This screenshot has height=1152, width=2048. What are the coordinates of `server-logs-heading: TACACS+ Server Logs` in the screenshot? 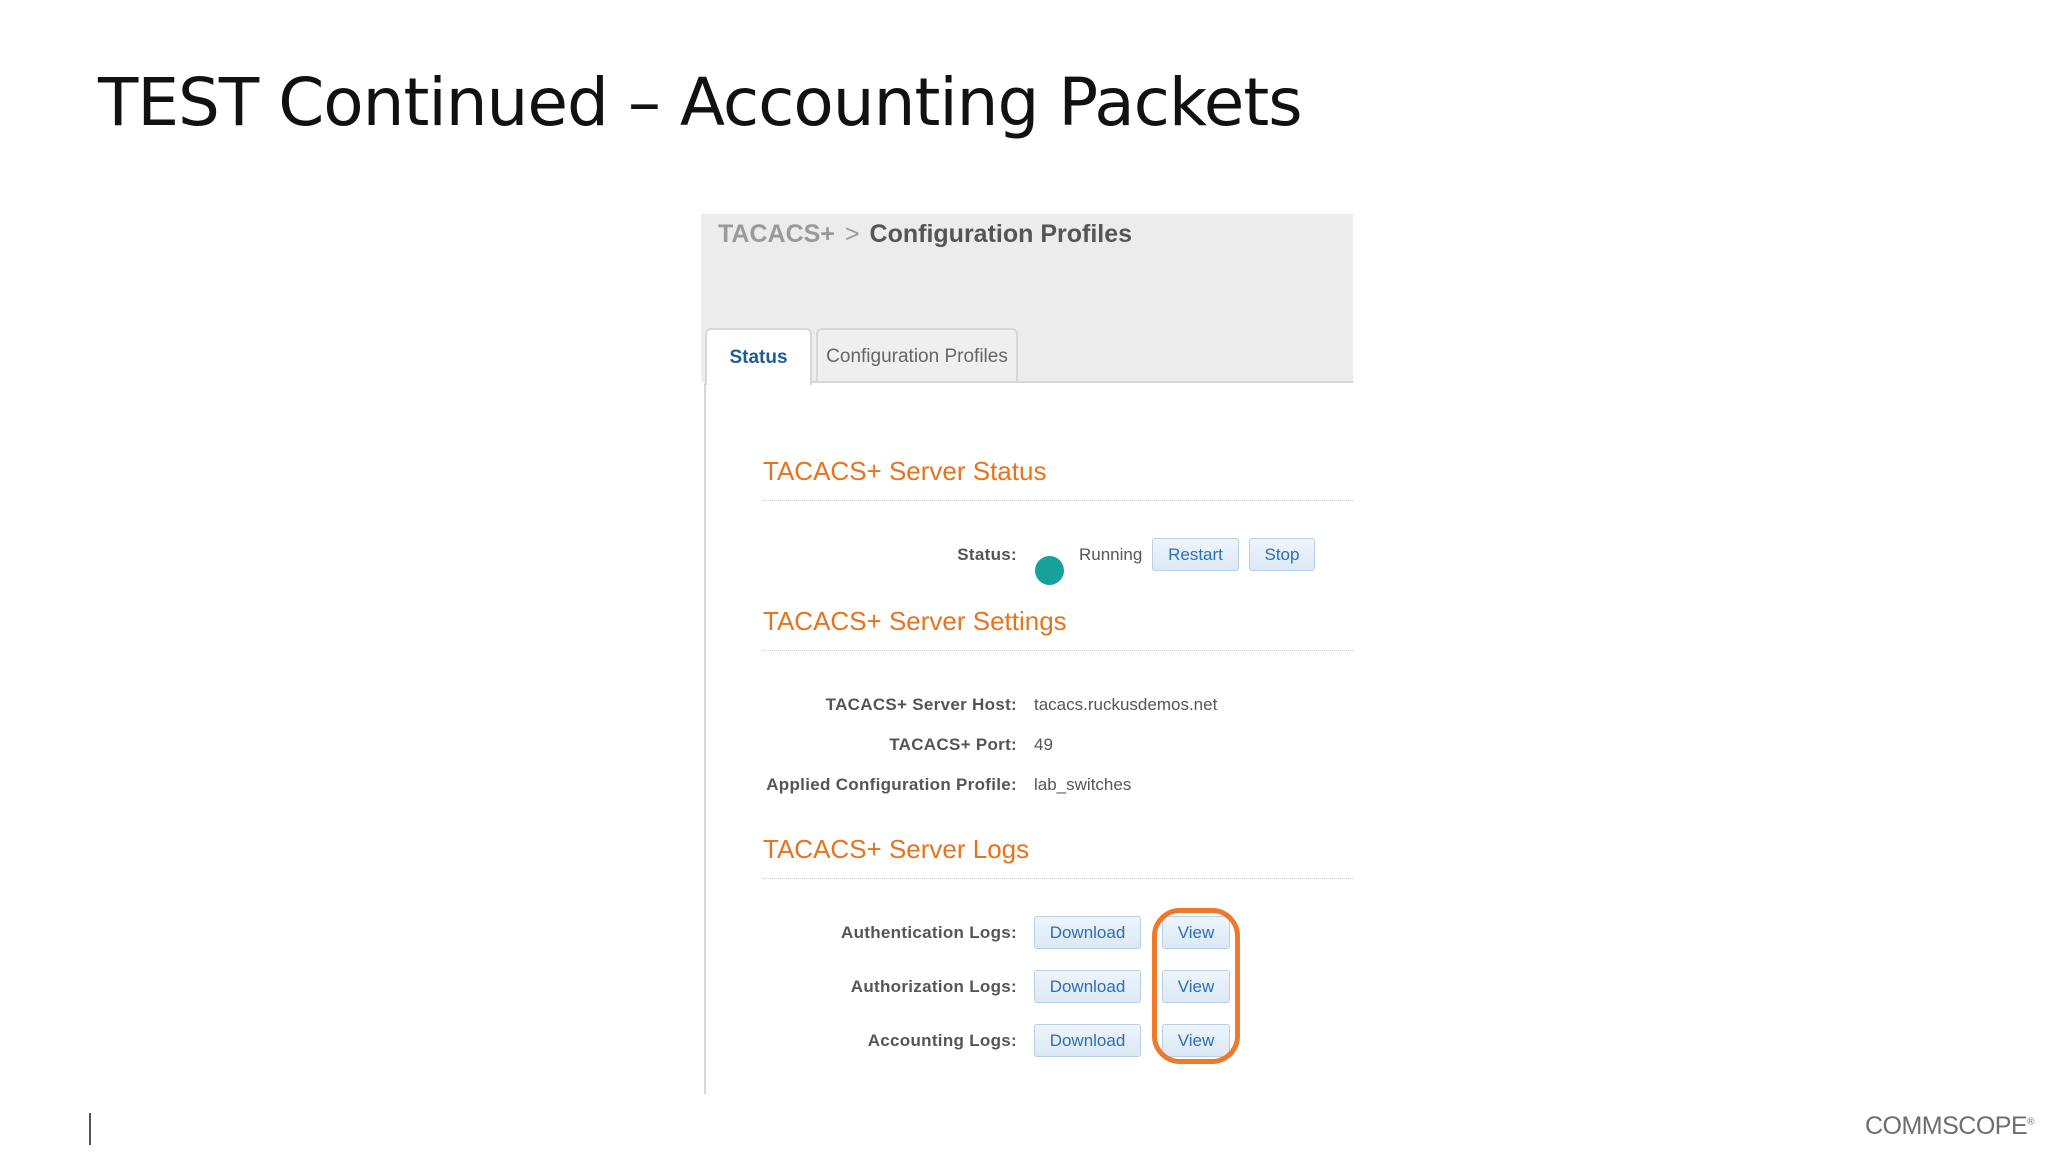 It's located at (896, 849).